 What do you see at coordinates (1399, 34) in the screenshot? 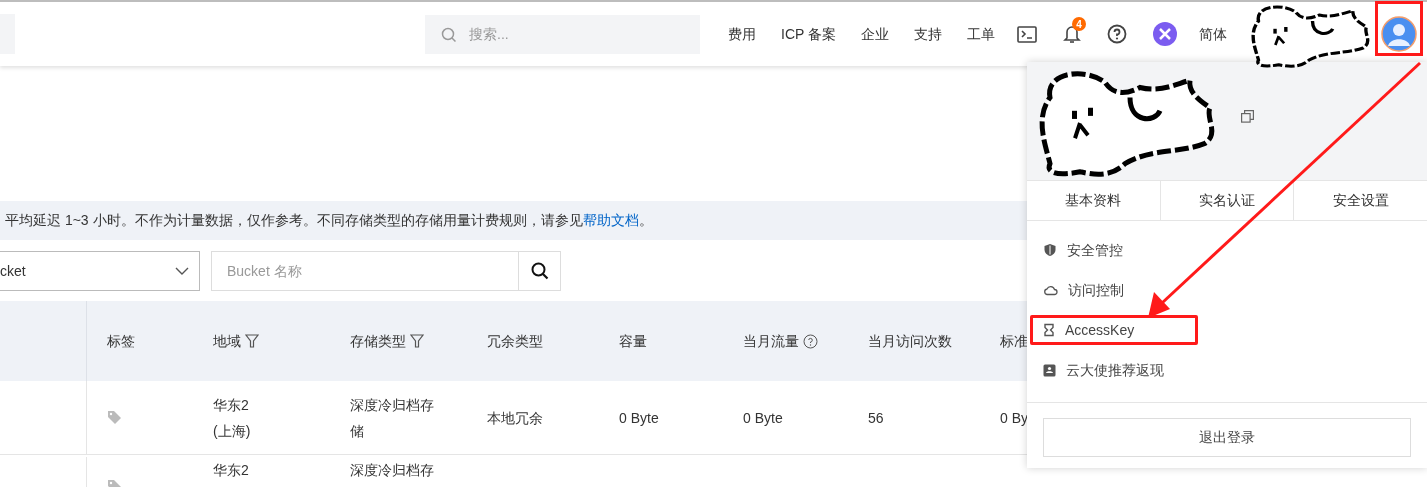
I see `avatar-icon` at bounding box center [1399, 34].